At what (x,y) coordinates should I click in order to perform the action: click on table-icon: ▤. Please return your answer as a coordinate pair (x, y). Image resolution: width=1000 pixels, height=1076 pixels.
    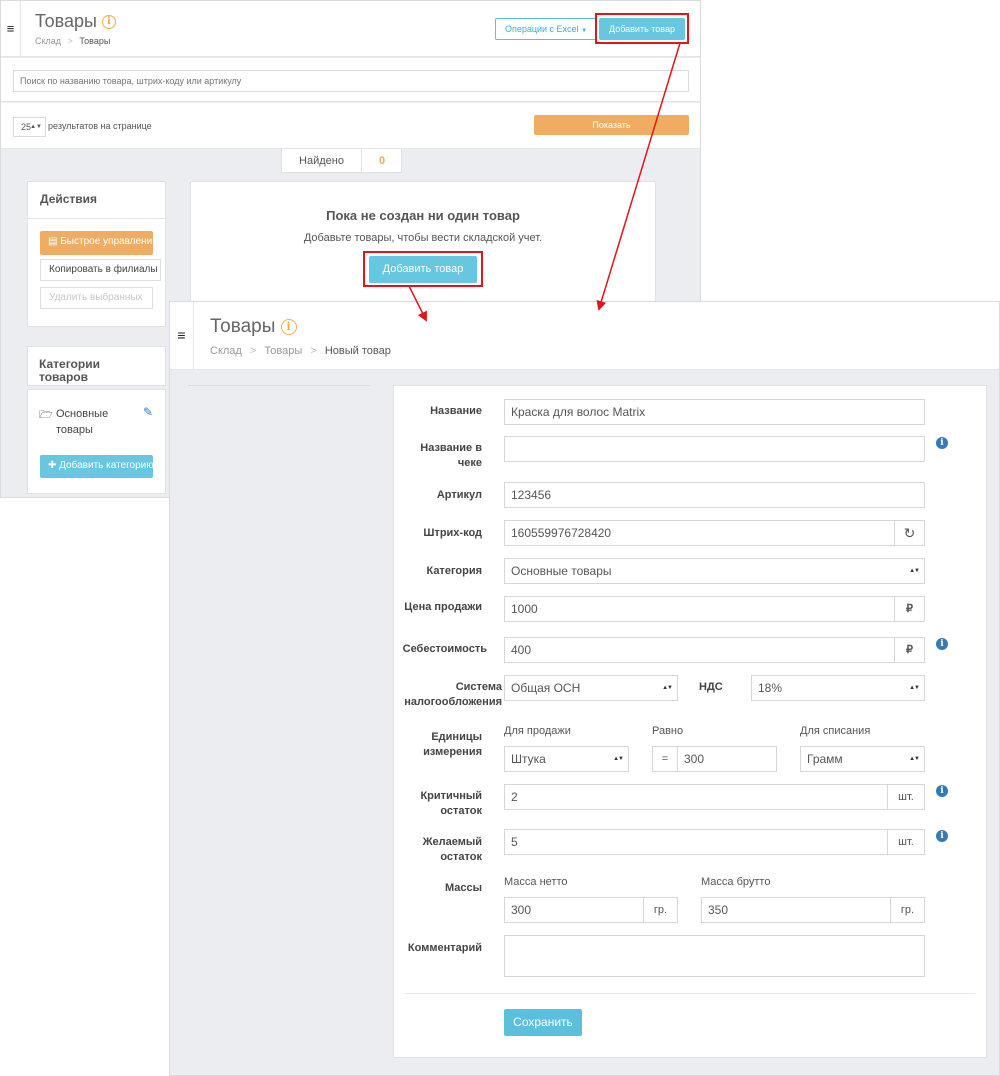
    Looking at the image, I should click on (53, 241).